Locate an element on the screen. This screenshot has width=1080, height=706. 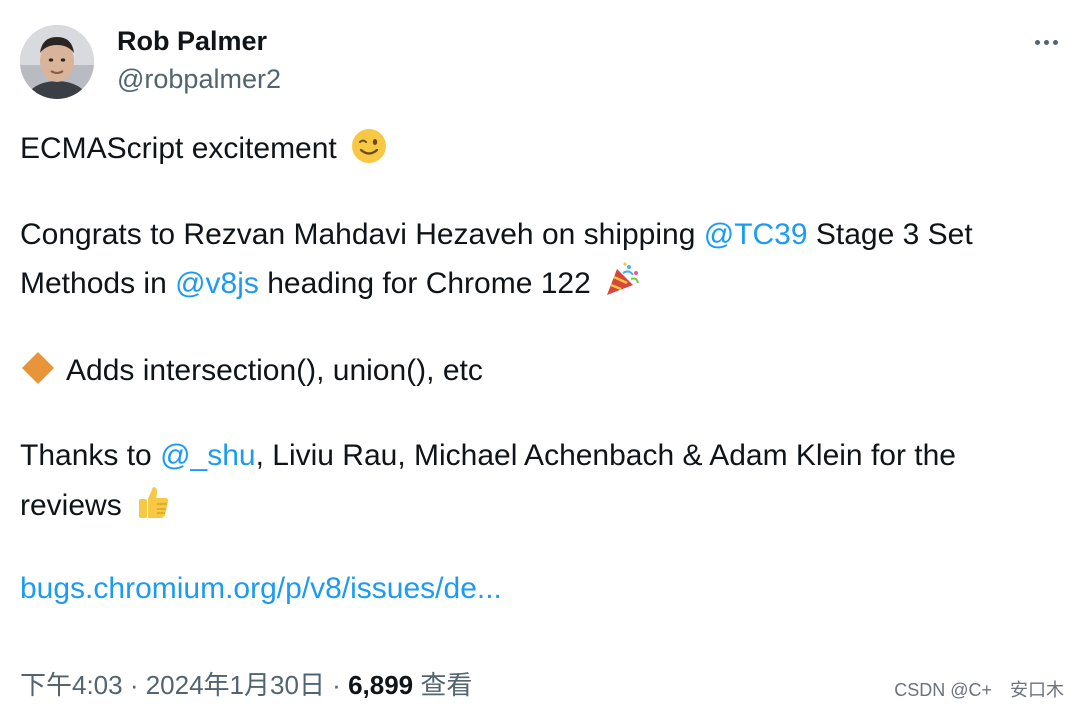
csdn-watermark: CSDN @C+ 安口木 is located at coordinates (979, 690).